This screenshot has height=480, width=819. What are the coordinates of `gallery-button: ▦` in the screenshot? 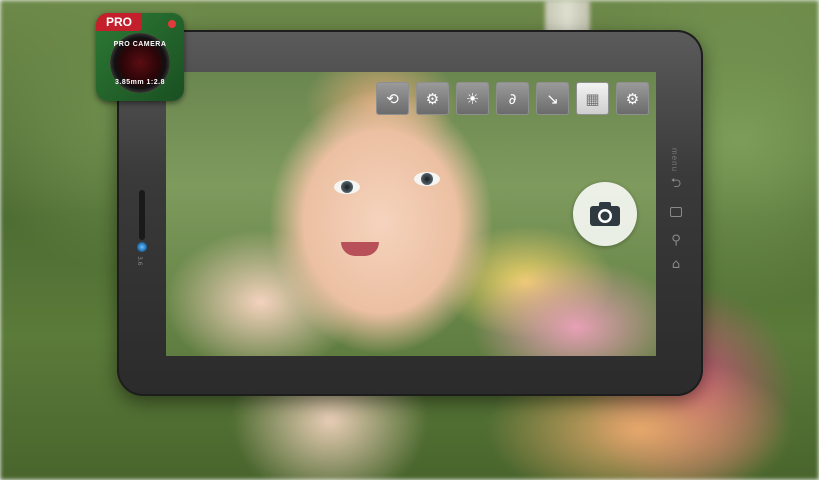 It's located at (592, 98).